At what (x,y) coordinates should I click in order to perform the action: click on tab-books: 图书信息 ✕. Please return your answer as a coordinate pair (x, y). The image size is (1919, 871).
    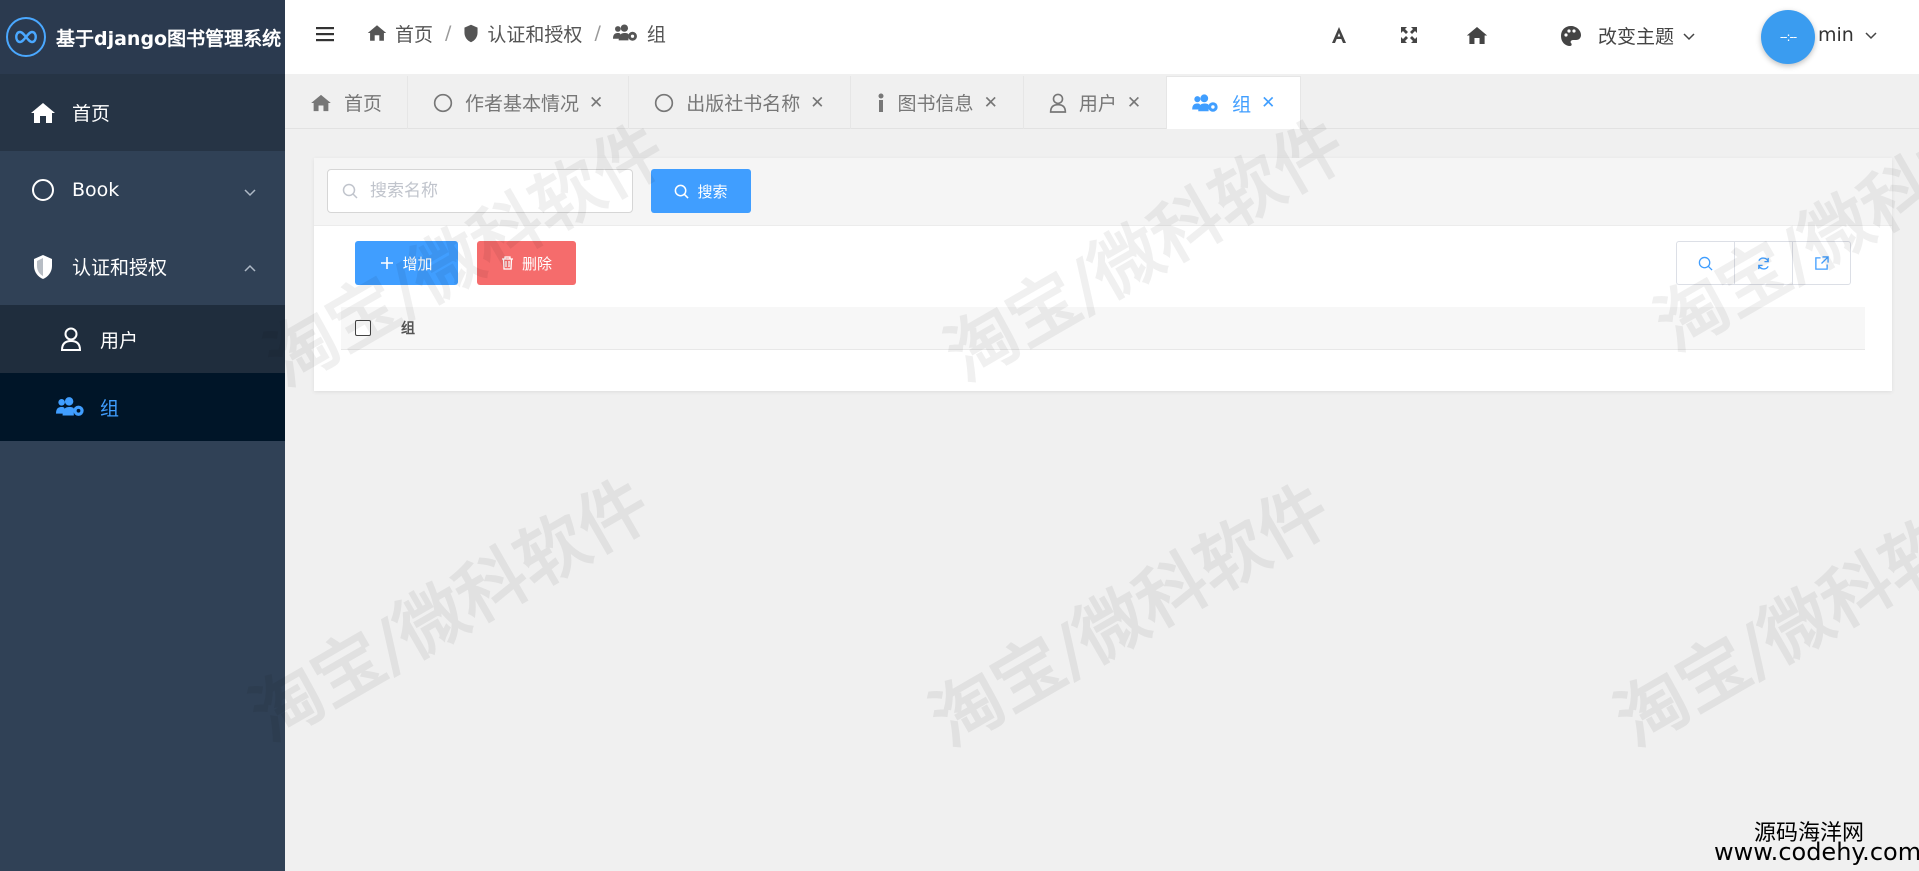
    Looking at the image, I should click on (937, 102).